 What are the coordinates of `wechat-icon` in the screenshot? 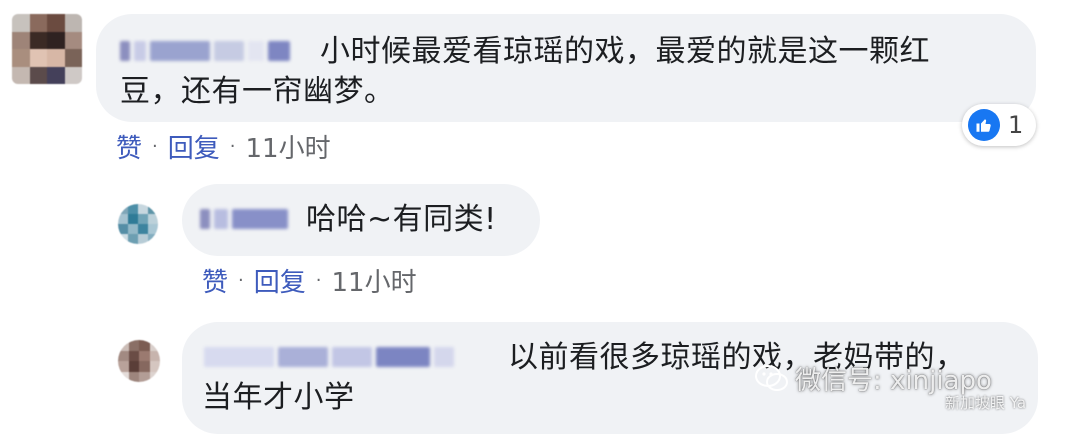 It's located at (771, 377).